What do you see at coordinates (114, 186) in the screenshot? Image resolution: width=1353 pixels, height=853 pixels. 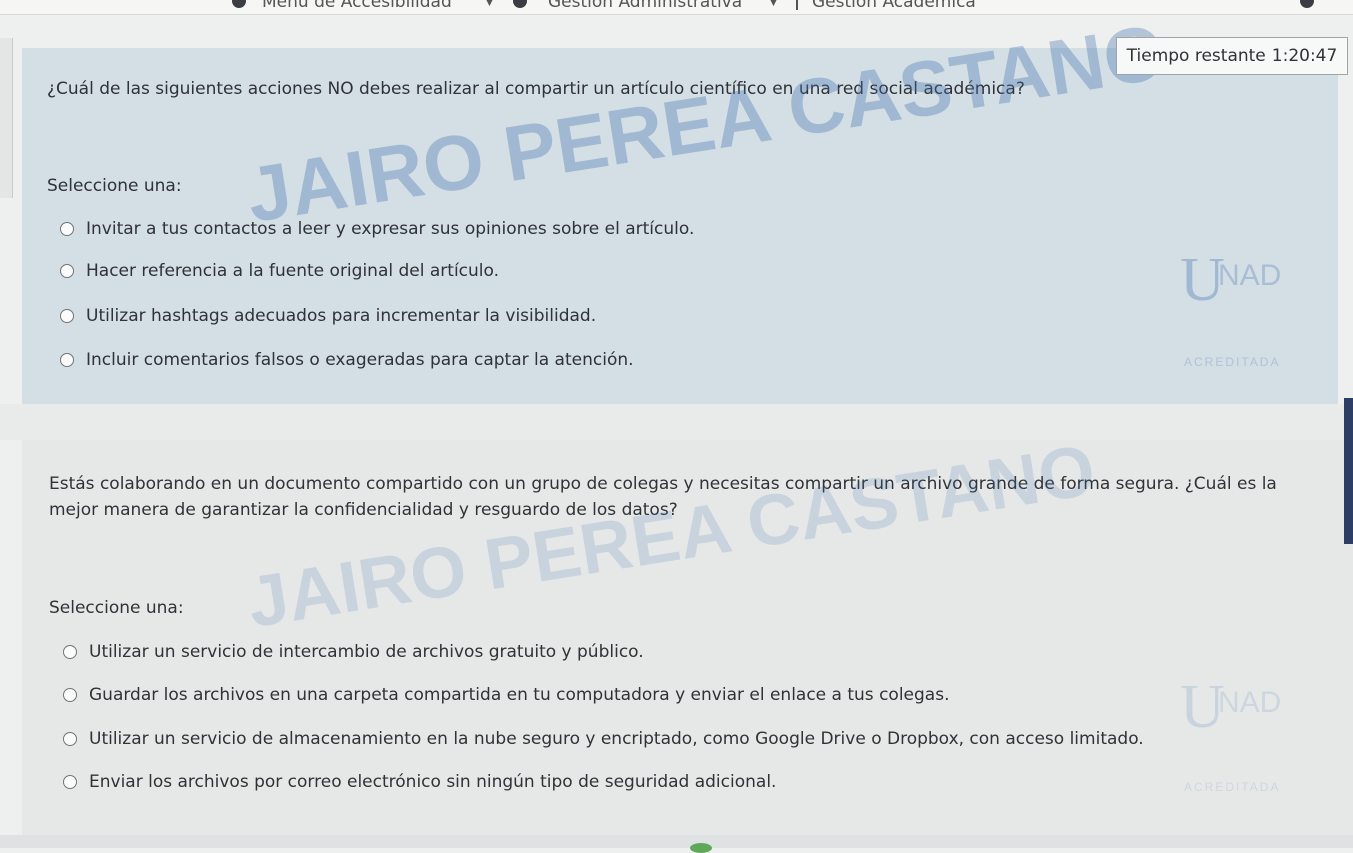 I see `question-1-select-label: Seleccione una:` at bounding box center [114, 186].